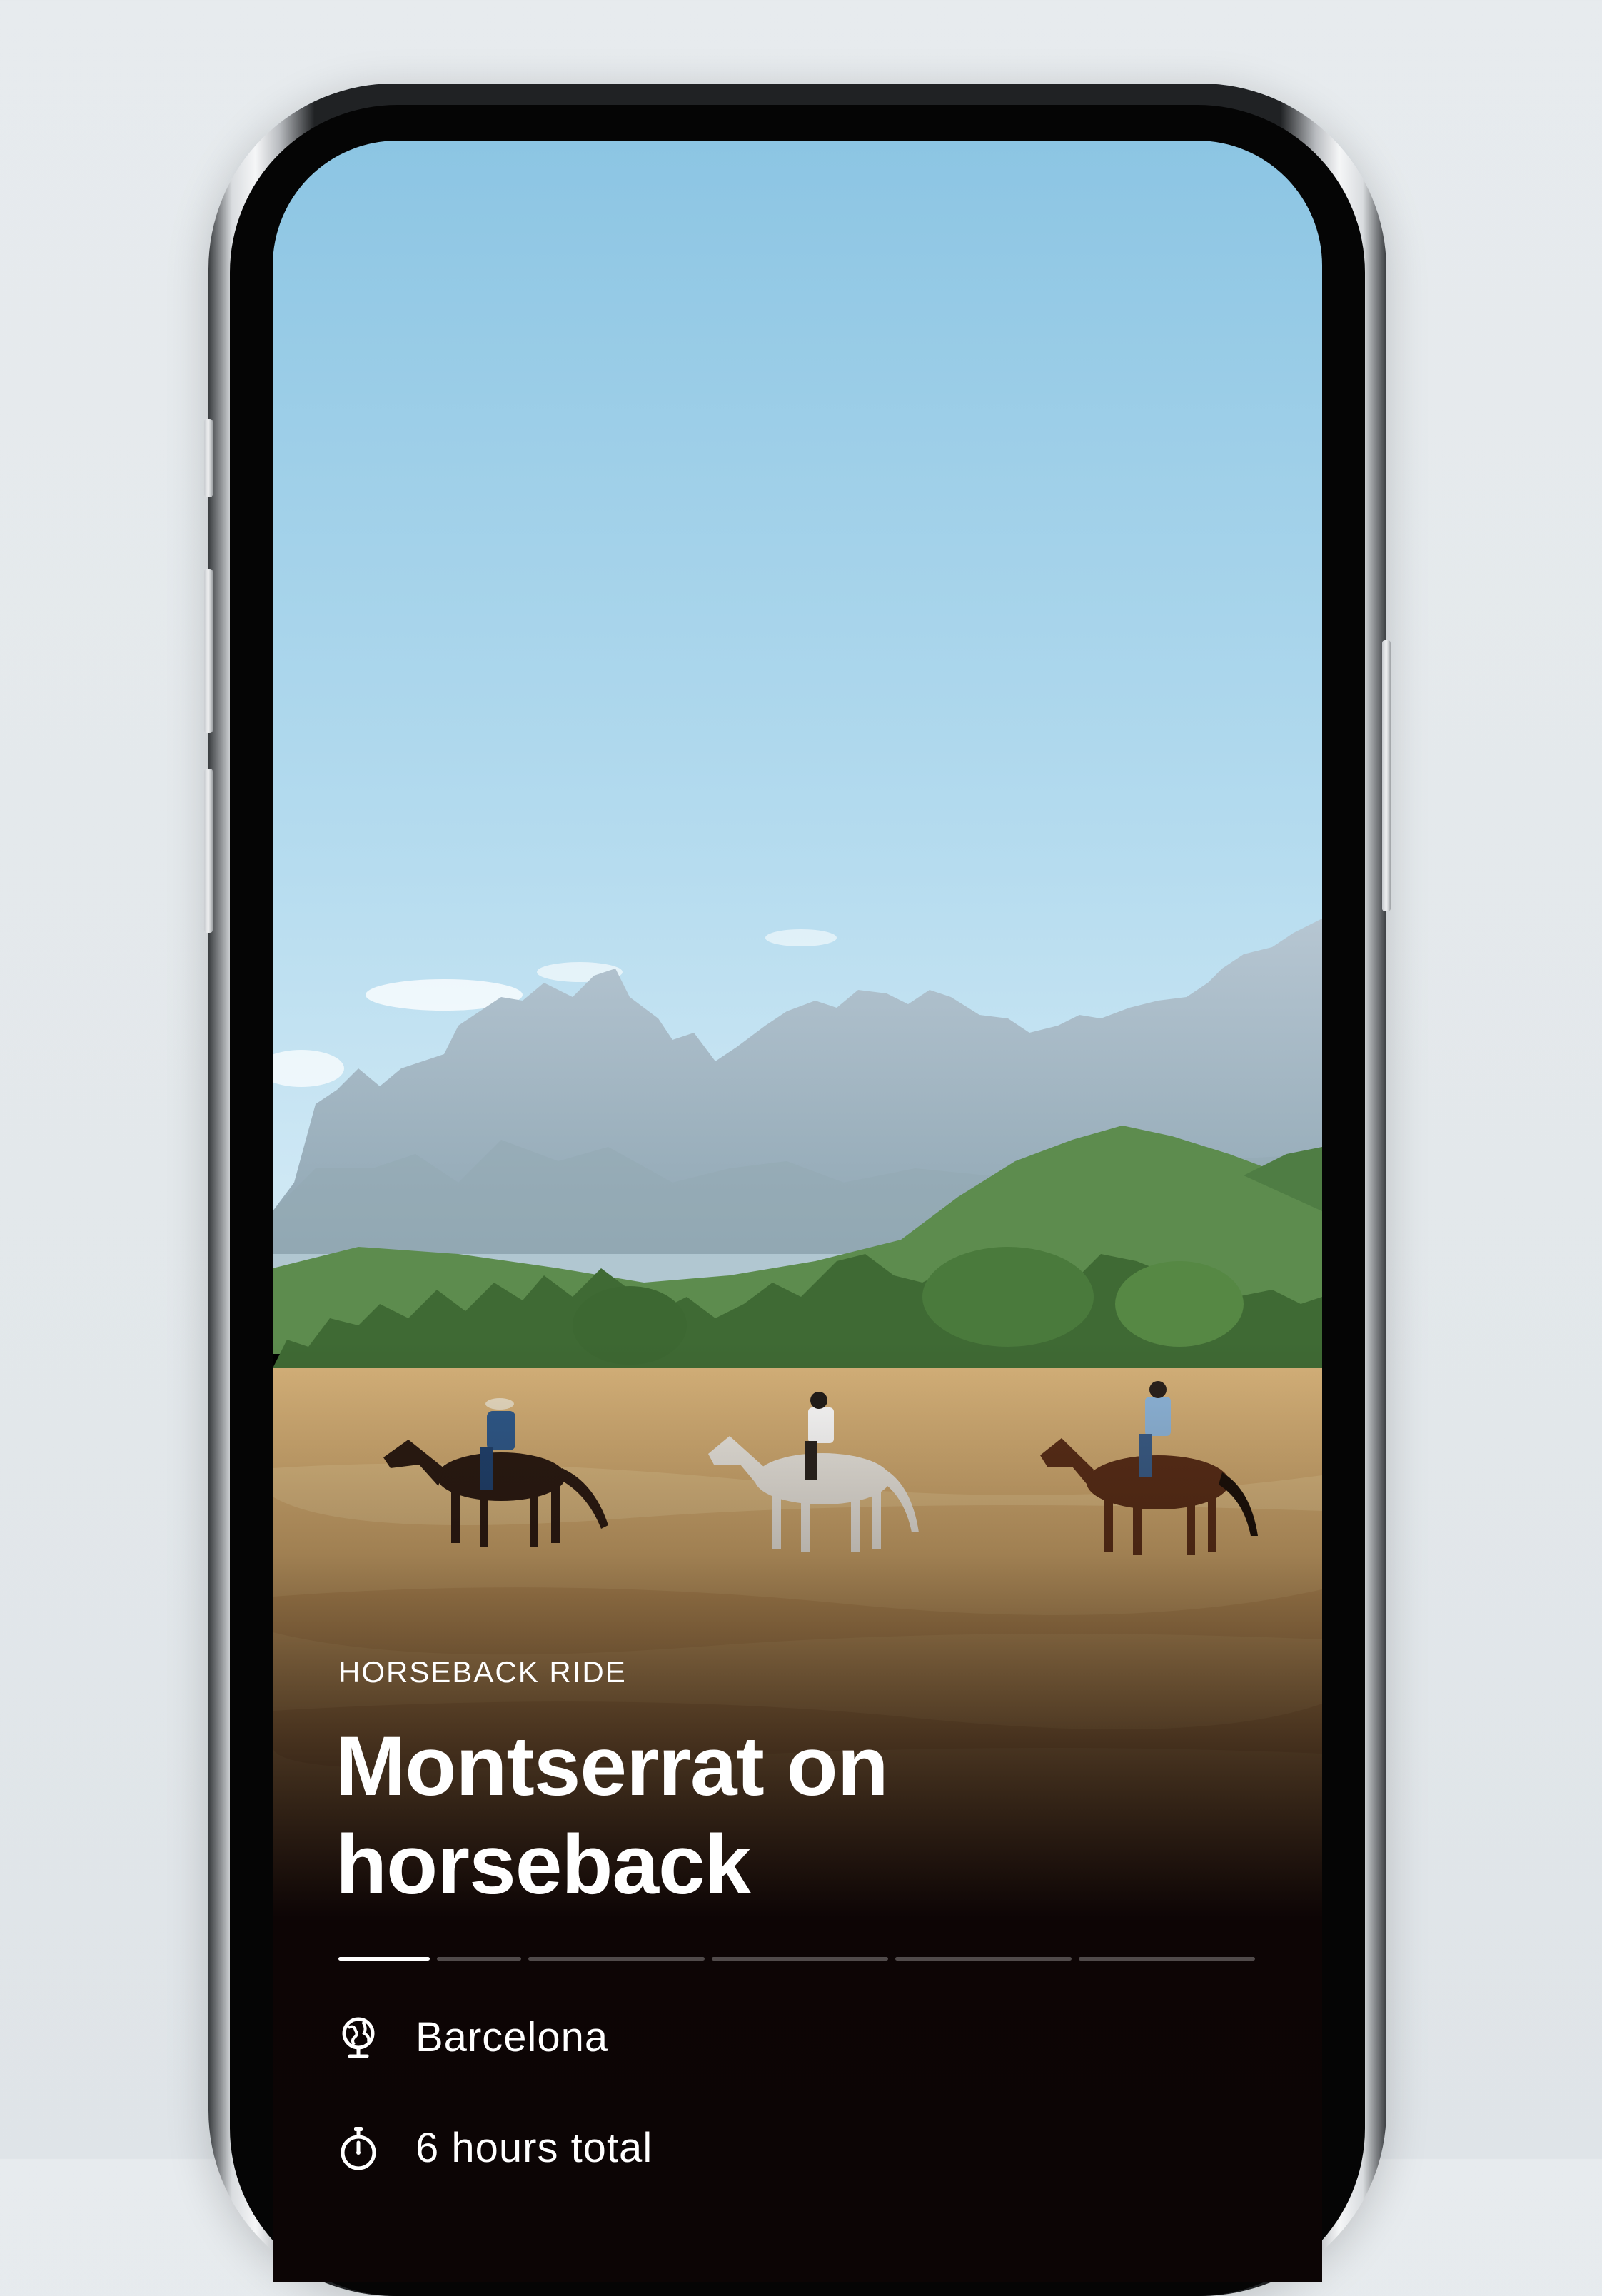 This screenshot has height=2296, width=1602. Describe the element at coordinates (208, 651) in the screenshot. I see `volume-up-button` at that location.